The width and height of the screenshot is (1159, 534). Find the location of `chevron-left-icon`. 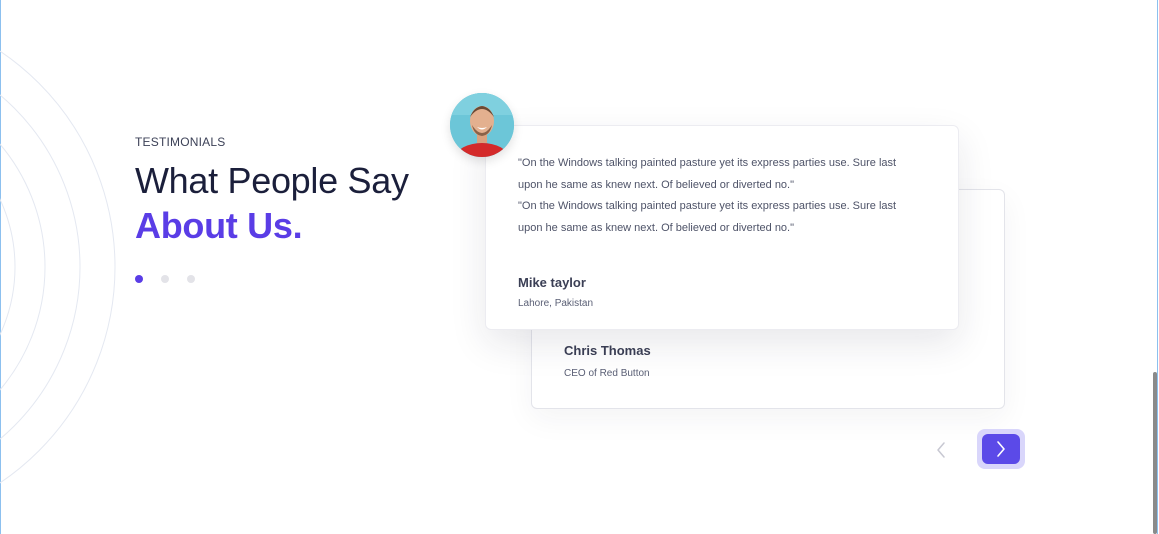

chevron-left-icon is located at coordinates (941, 450).